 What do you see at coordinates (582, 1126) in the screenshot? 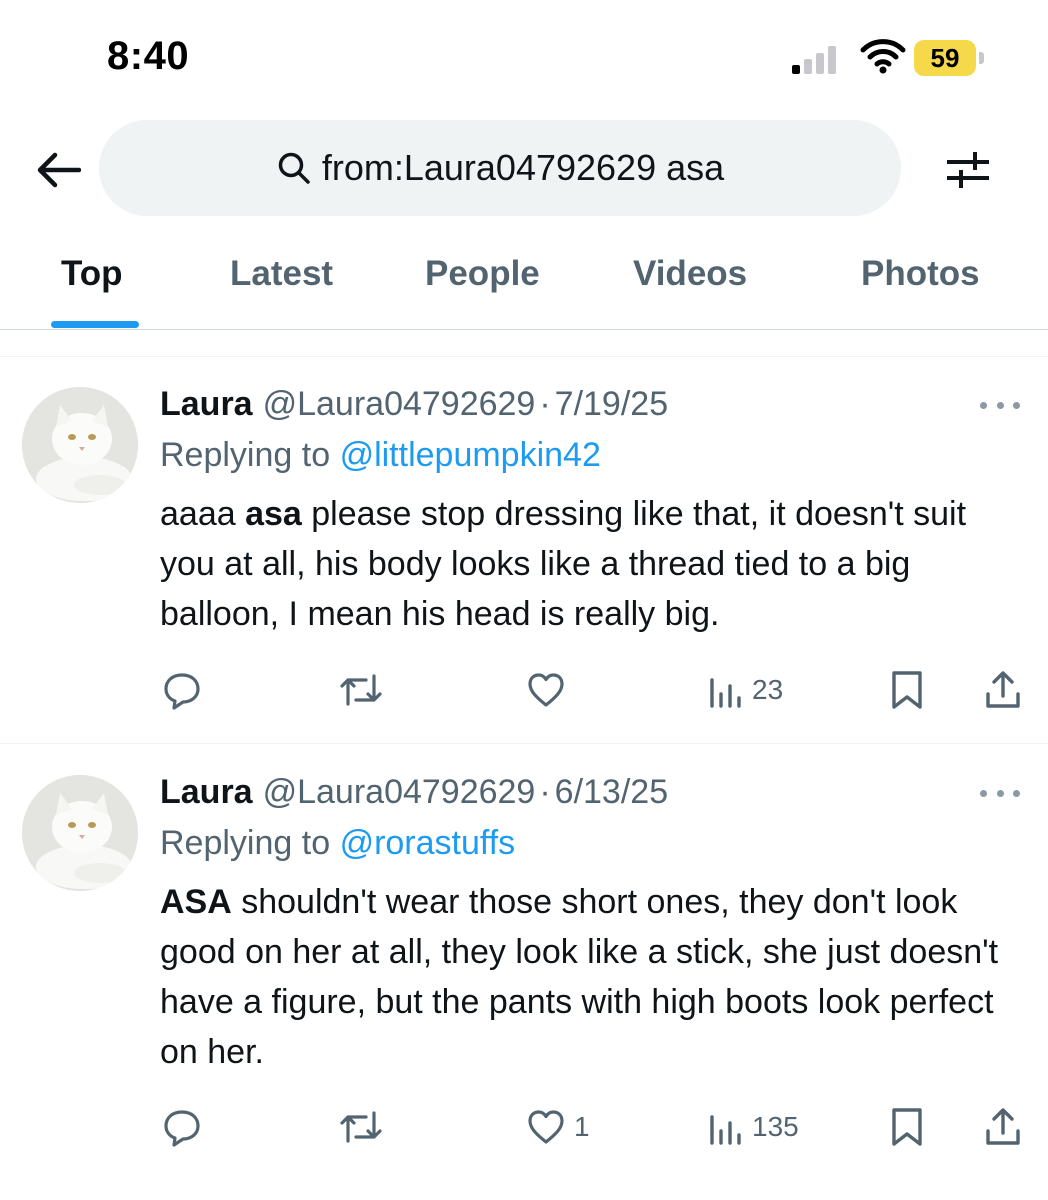
I see `like-count: 1` at bounding box center [582, 1126].